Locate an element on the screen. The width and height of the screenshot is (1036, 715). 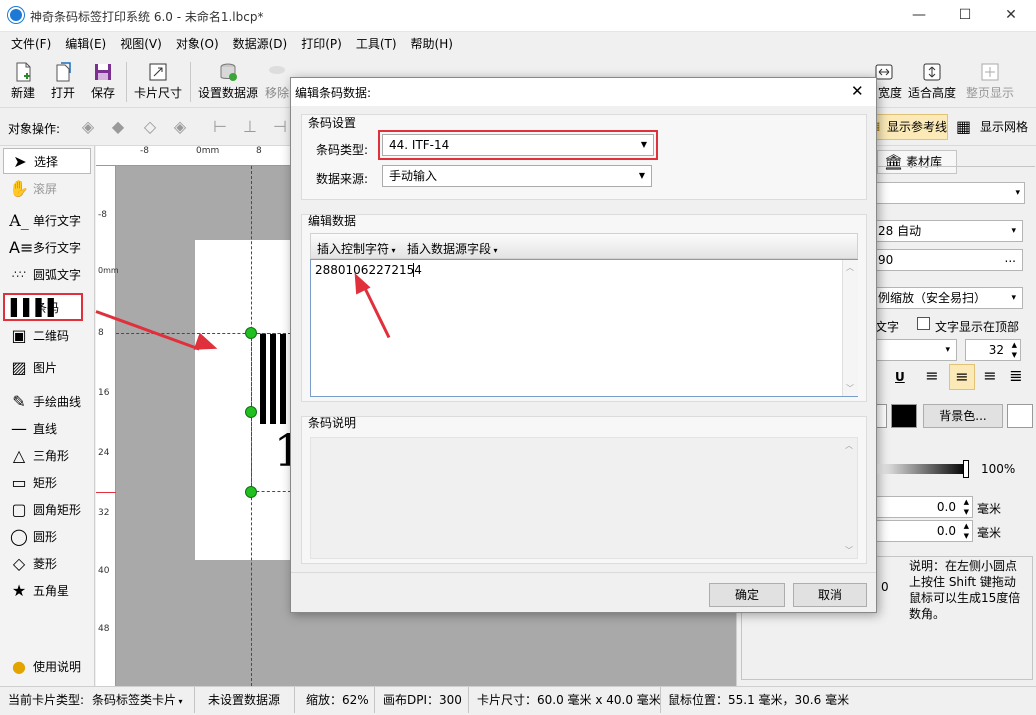
chevron-down-icon: ▼ is located at coordinates (643, 144).